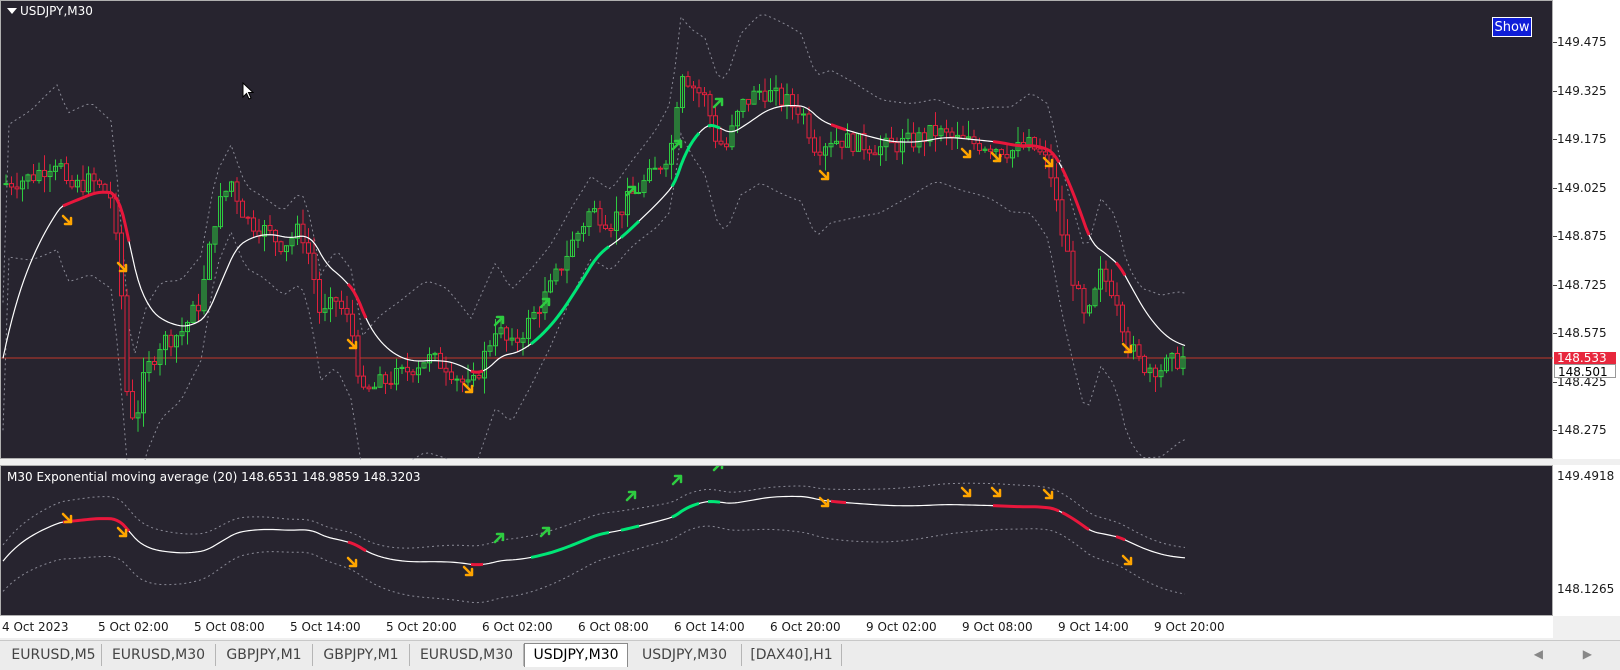 This screenshot has height=670, width=1620. I want to click on indicator-upper-band, so click(594, 515).